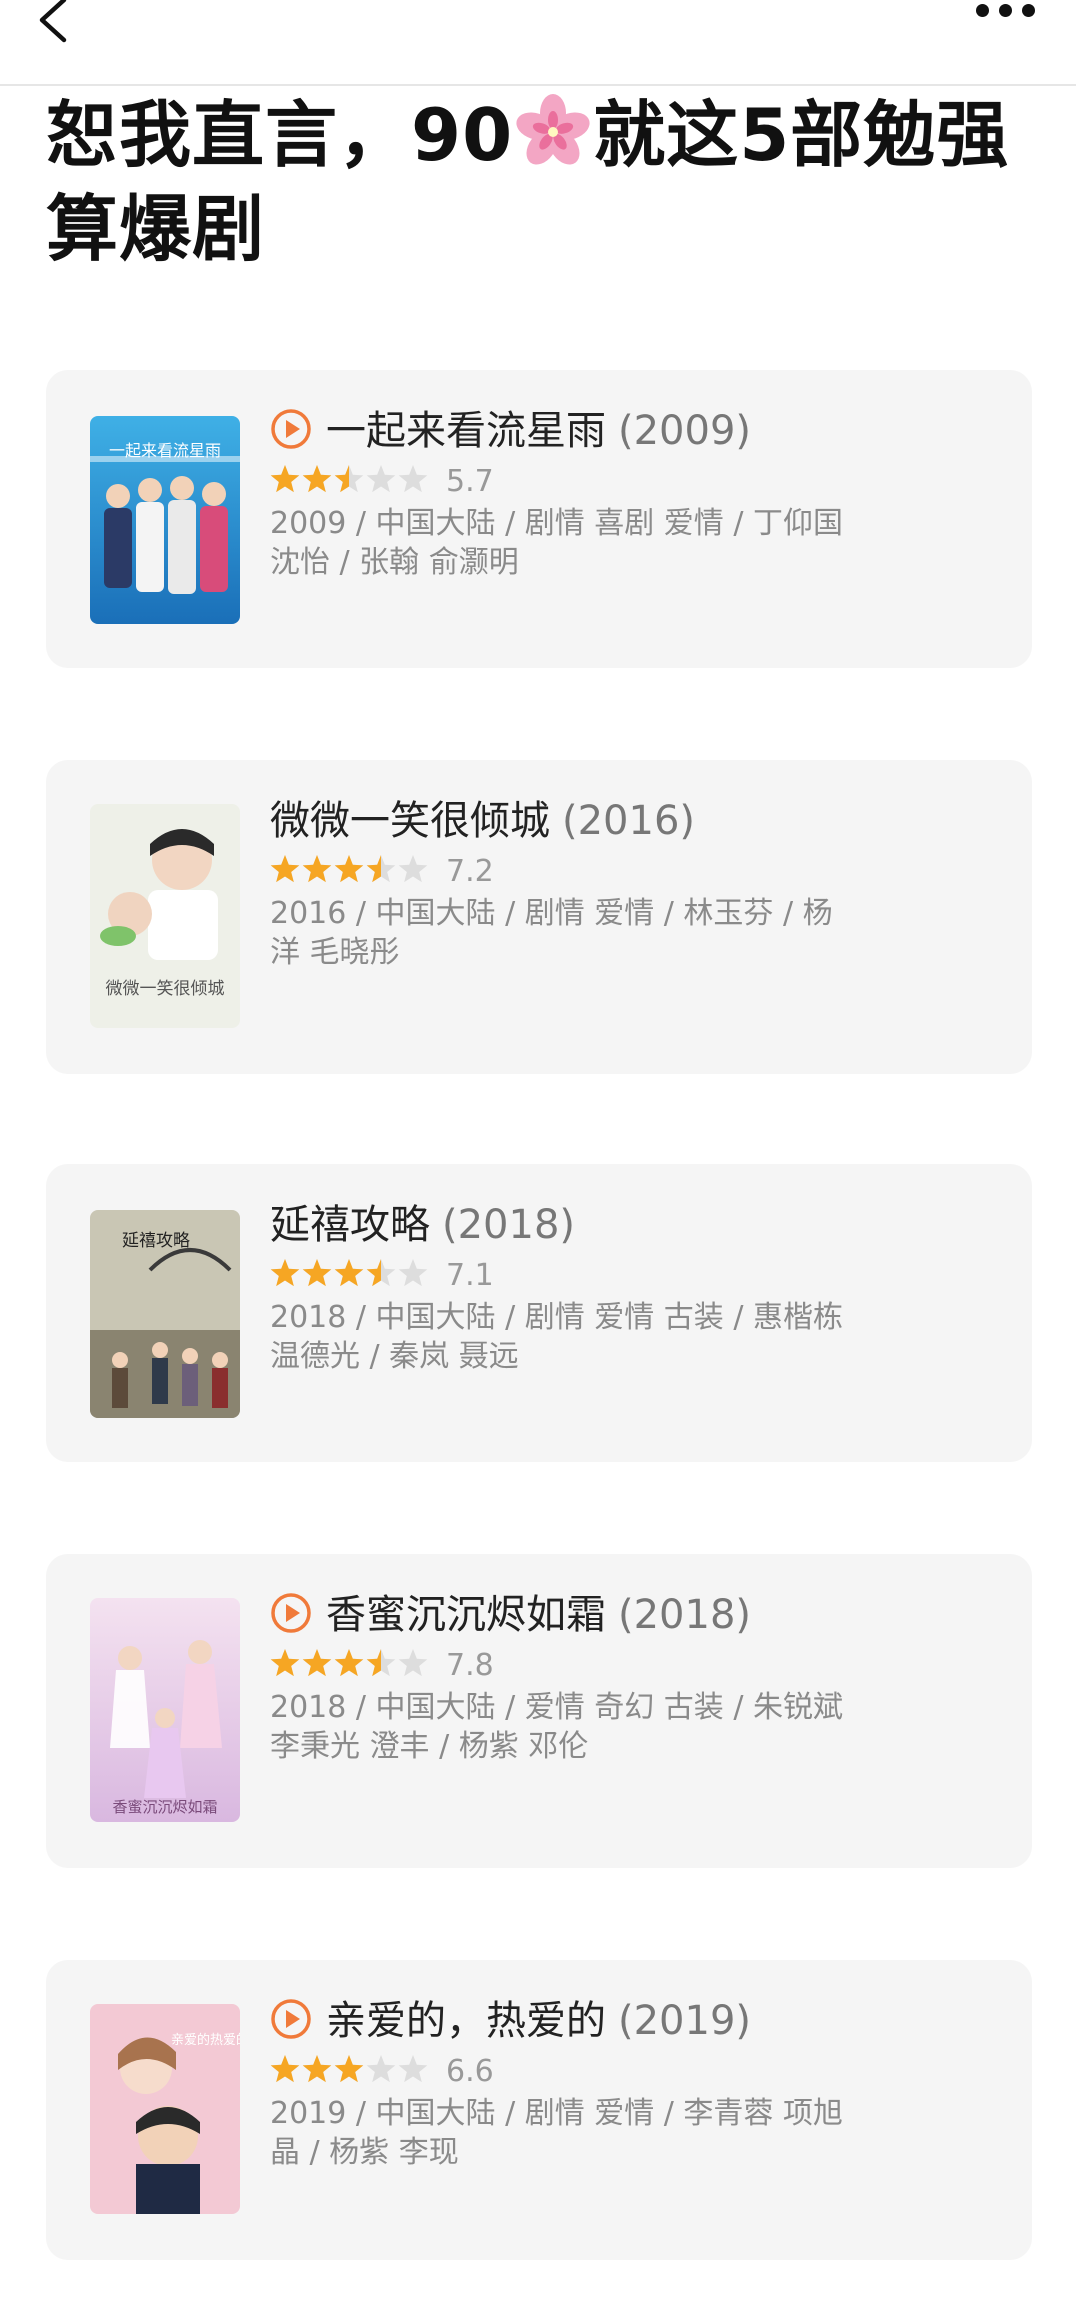 The height and width of the screenshot is (2316, 1076). What do you see at coordinates (165, 916) in the screenshot?
I see `movie-poster: 微微一笑很倾城` at bounding box center [165, 916].